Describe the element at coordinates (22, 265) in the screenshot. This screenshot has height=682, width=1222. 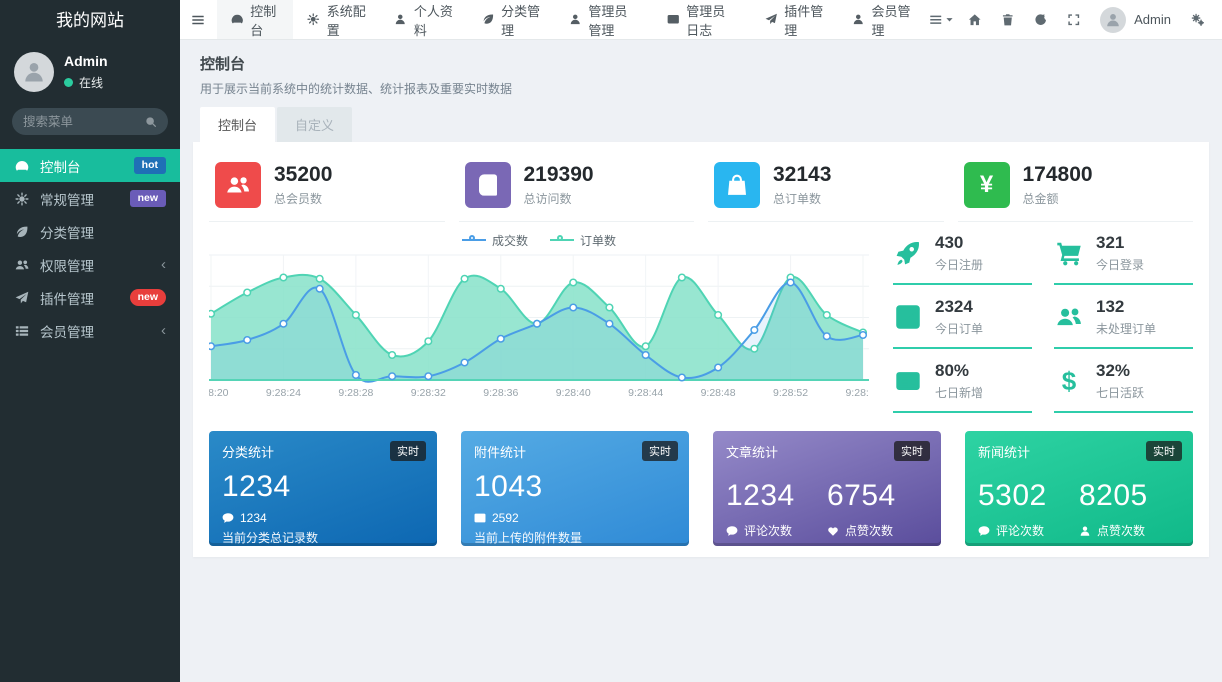
I see `users-icon` at that location.